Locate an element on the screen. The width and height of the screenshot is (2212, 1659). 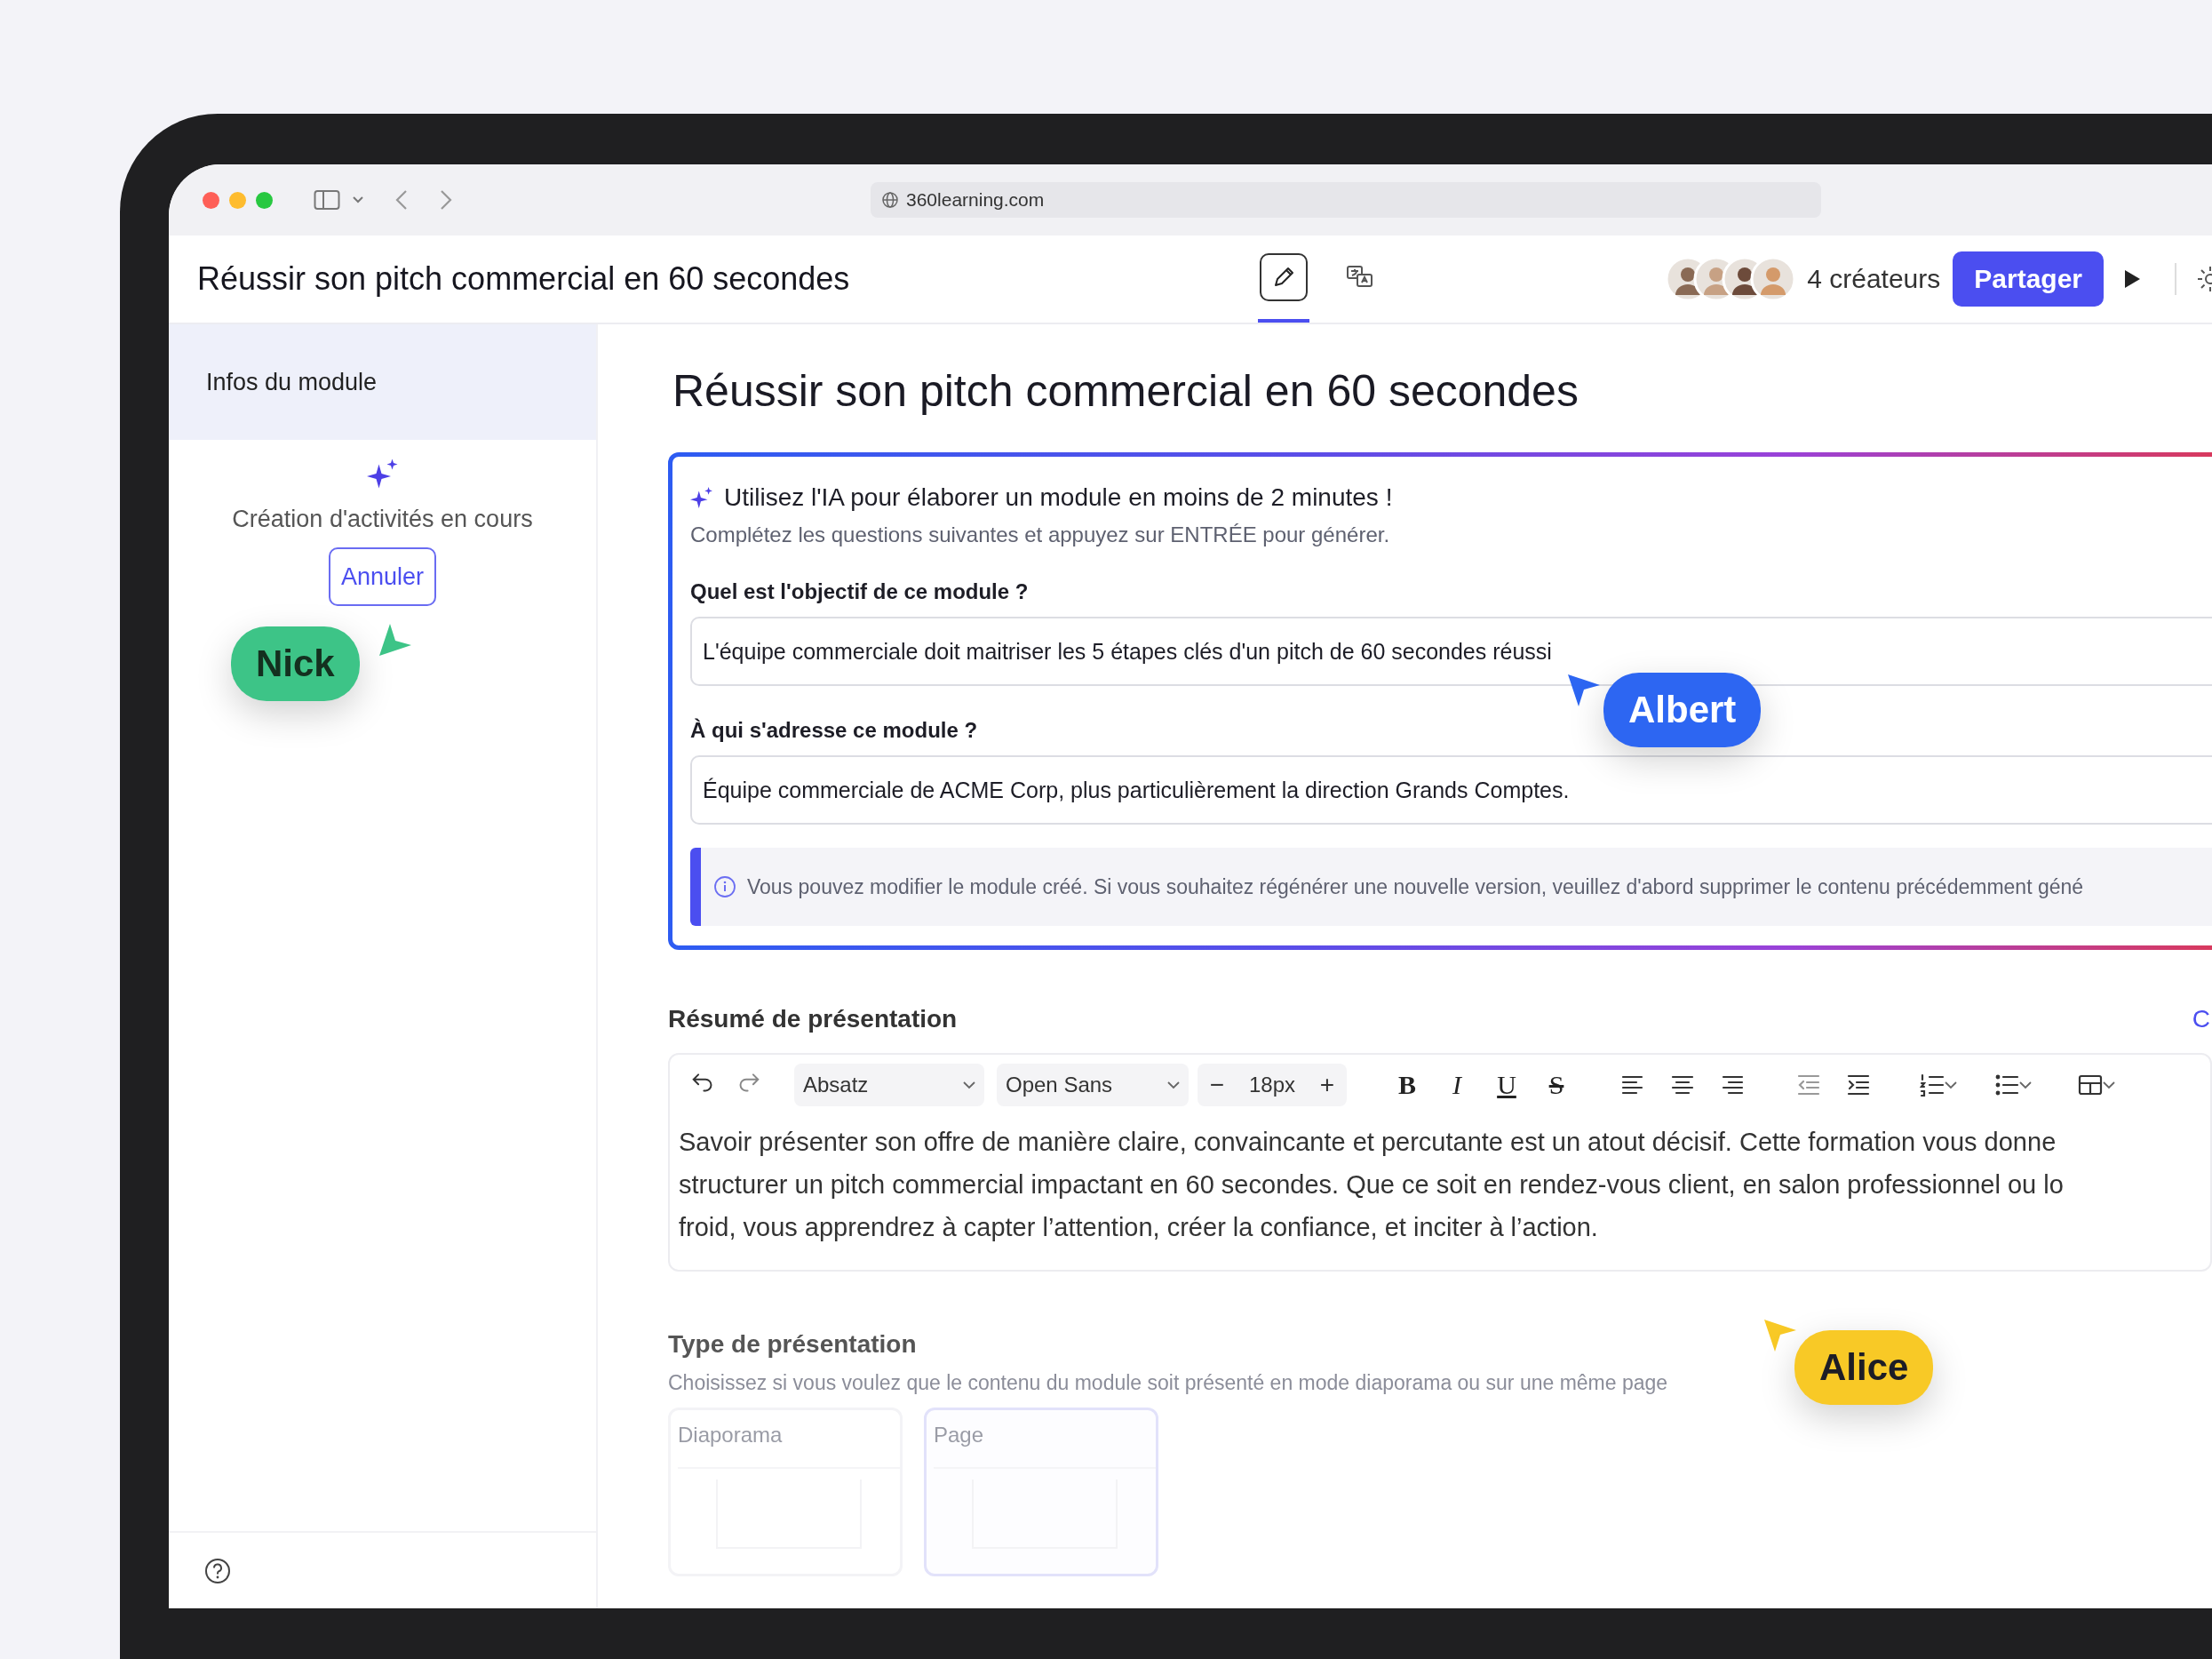
font-size-stepper: − 18px + is located at coordinates (1273, 1085).